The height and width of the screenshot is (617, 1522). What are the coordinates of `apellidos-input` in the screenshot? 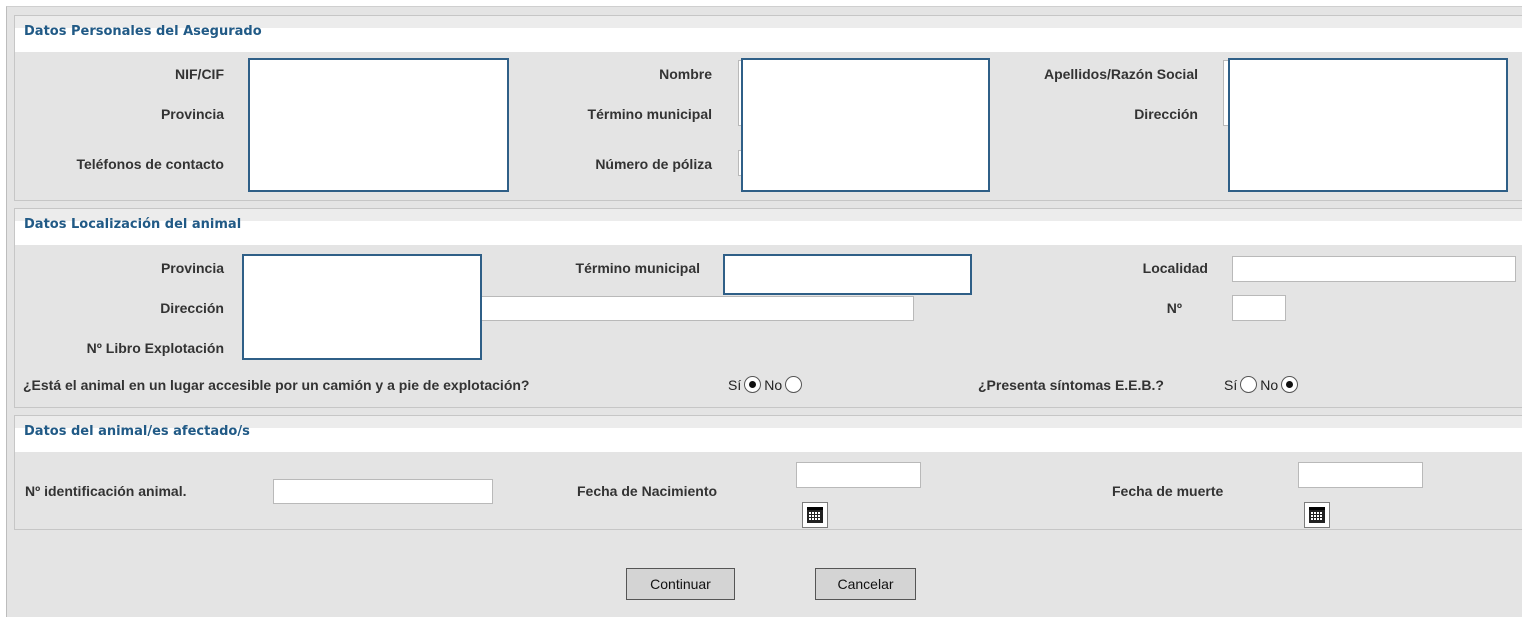 It's located at (1368, 125).